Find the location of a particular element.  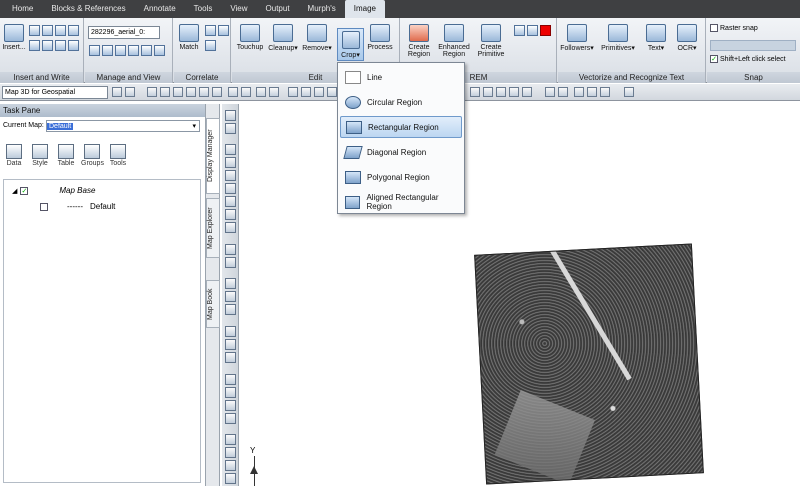

map-tool-4-icon is located at coordinates (514, 92).